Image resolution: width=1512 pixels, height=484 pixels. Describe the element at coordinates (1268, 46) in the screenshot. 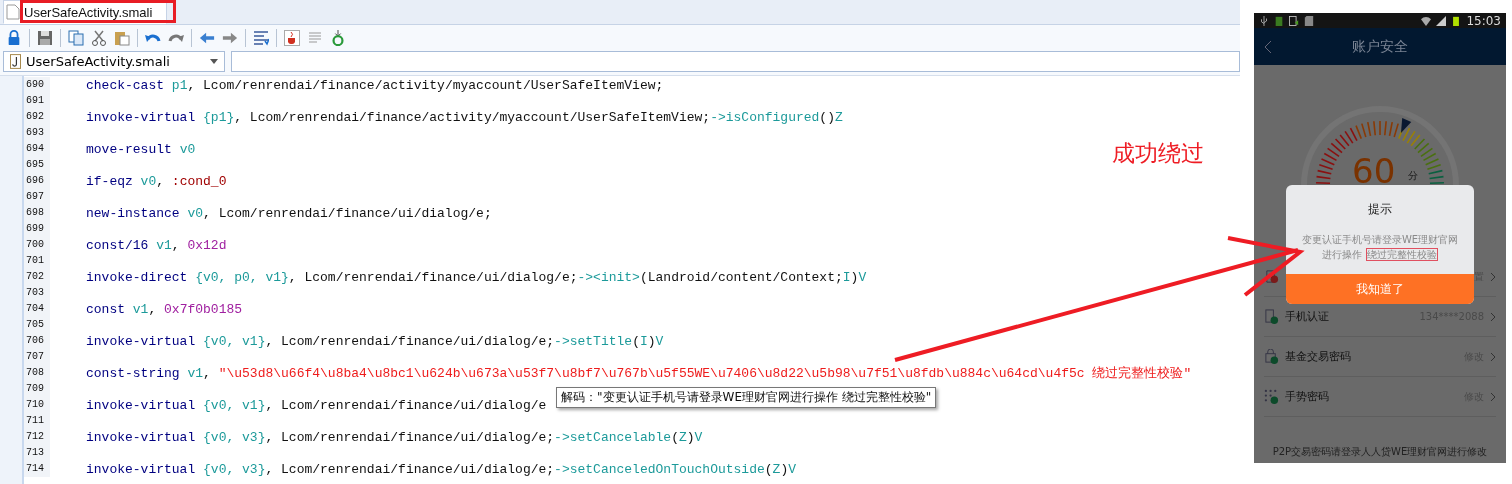

I see `back-icon` at that location.